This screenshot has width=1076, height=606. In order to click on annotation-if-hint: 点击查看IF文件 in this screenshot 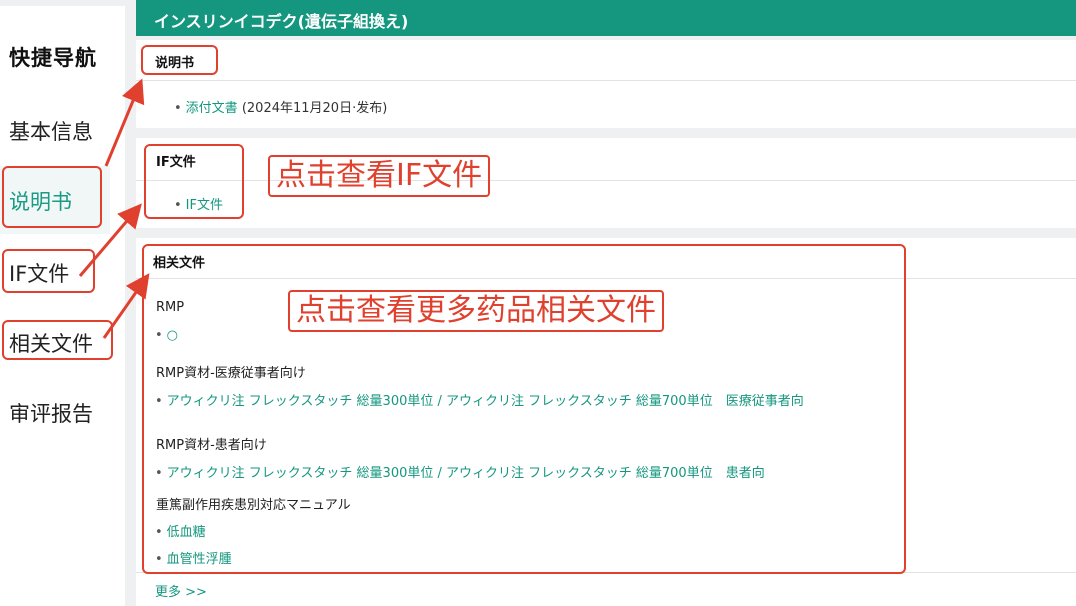, I will do `click(379, 176)`.